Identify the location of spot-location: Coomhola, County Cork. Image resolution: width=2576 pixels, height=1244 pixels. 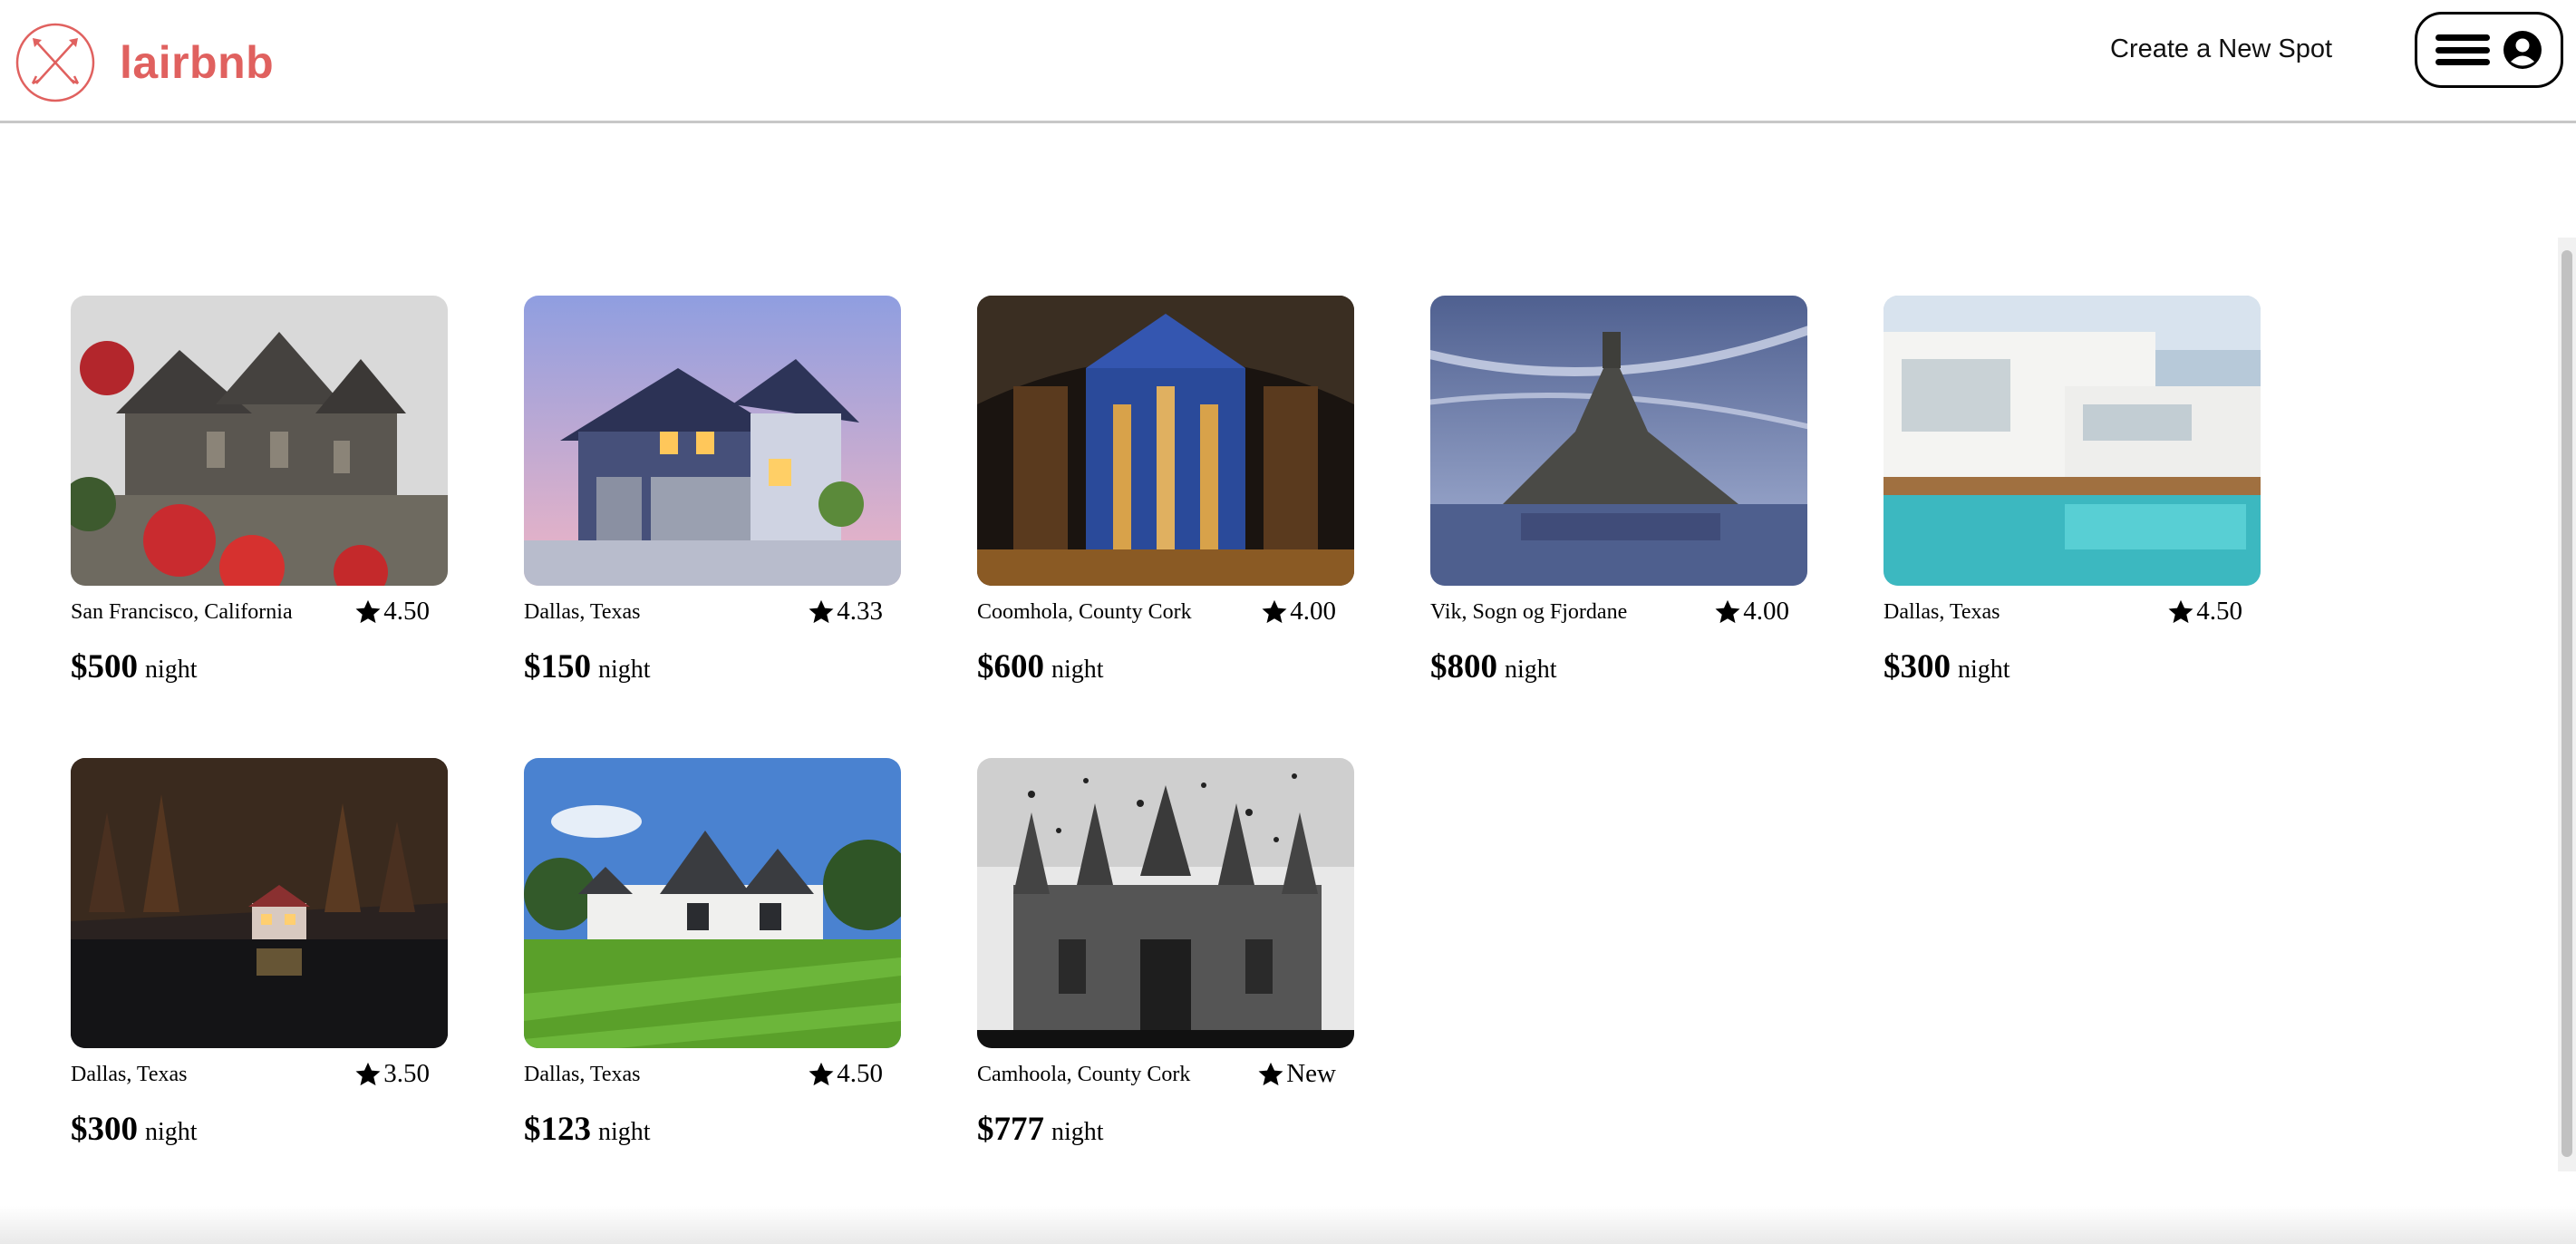
(1084, 612).